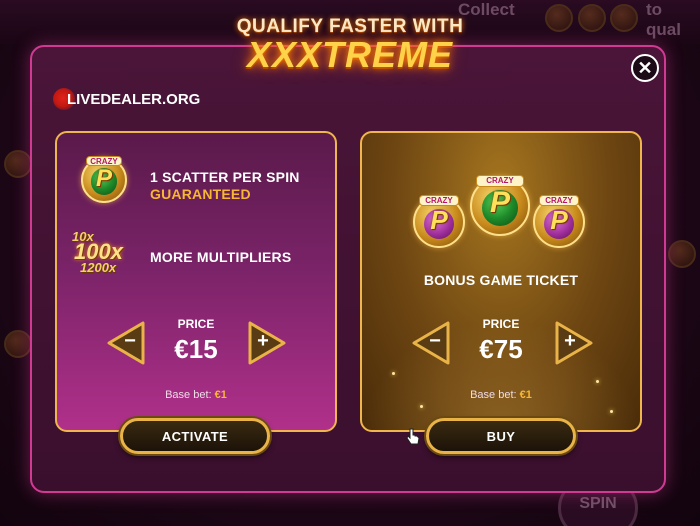 The width and height of the screenshot is (700, 526). Describe the element at coordinates (221, 257) in the screenshot. I see `feature-multipliers: MORE MULTIPLIERS` at that location.